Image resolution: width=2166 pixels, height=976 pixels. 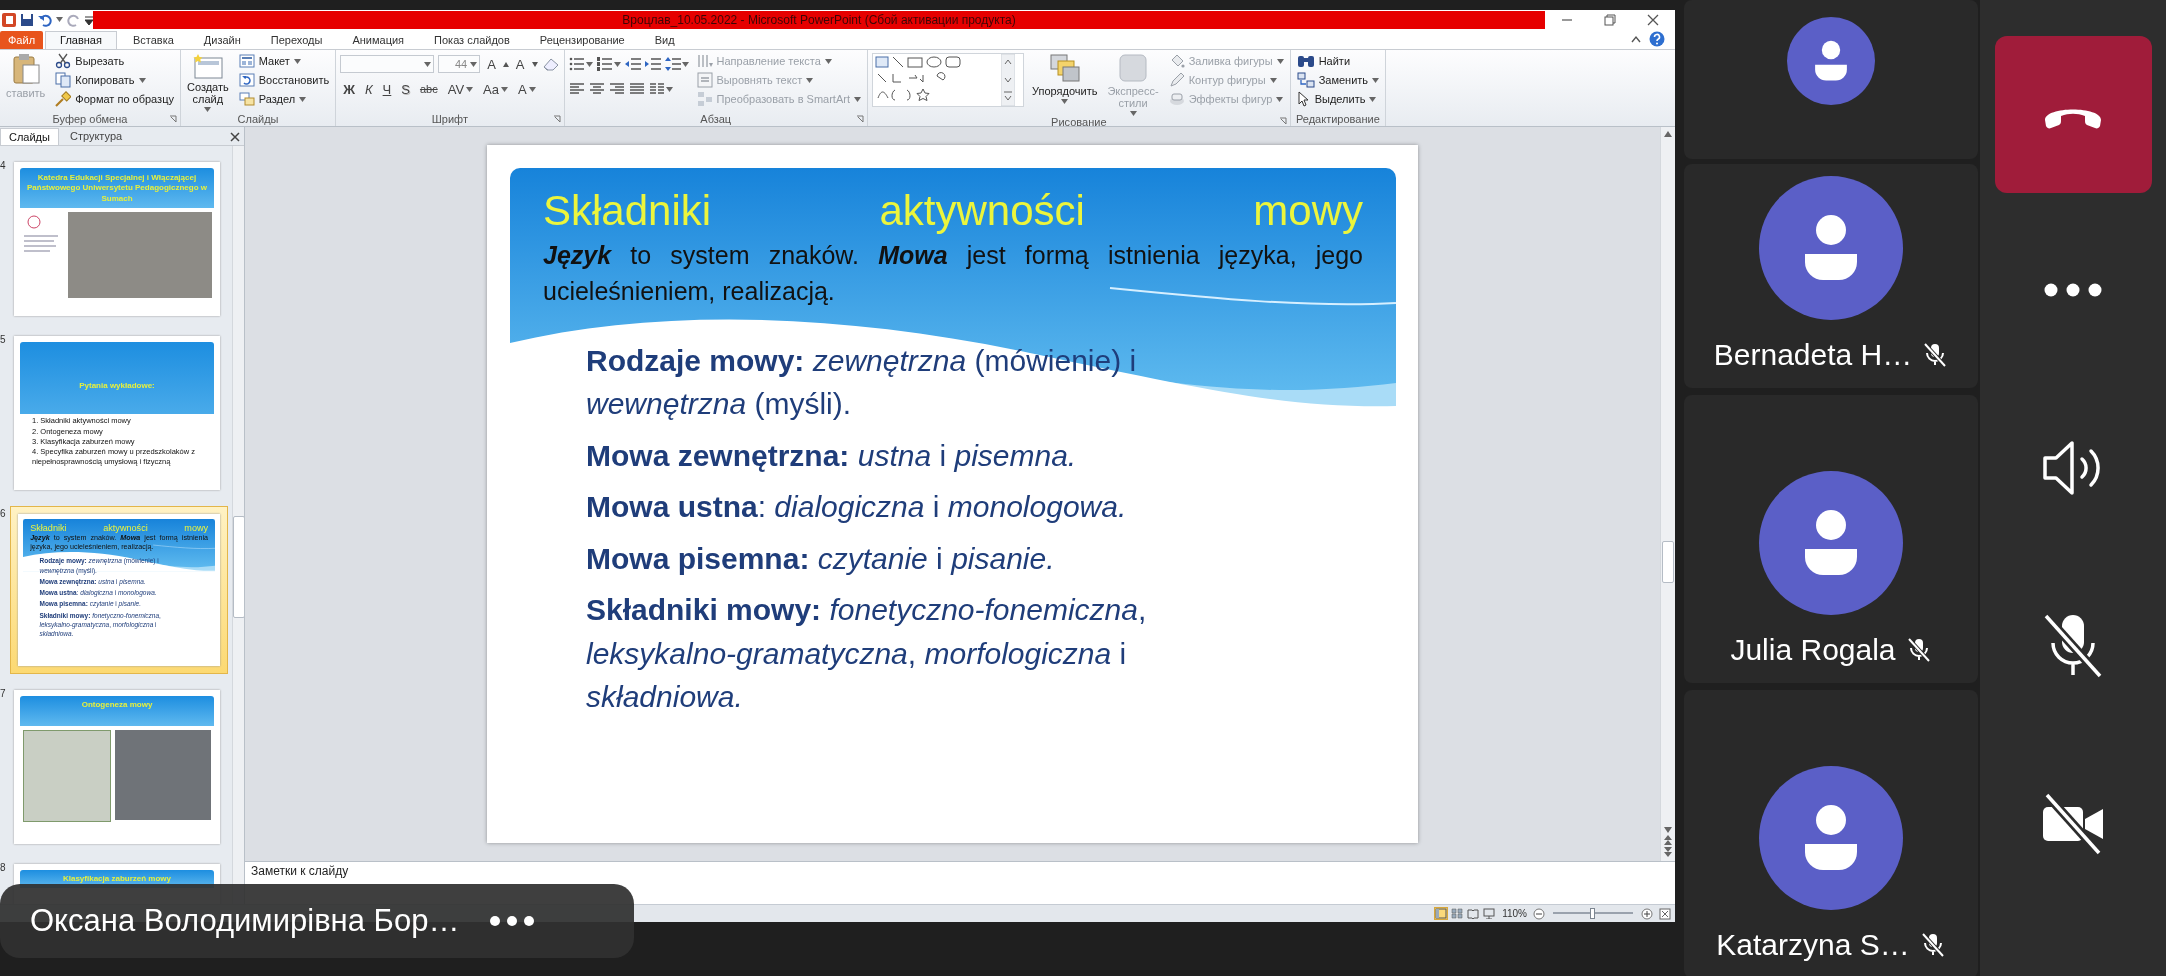 I want to click on panel-tab: Структура, so click(x=96, y=136).